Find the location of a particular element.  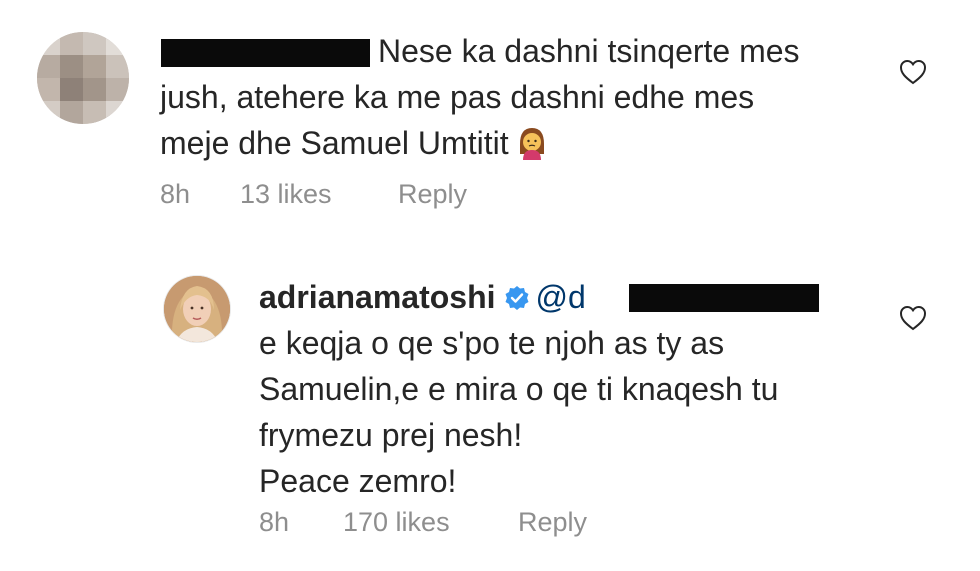

comment-2-reply-button: Reply is located at coordinates (552, 522).